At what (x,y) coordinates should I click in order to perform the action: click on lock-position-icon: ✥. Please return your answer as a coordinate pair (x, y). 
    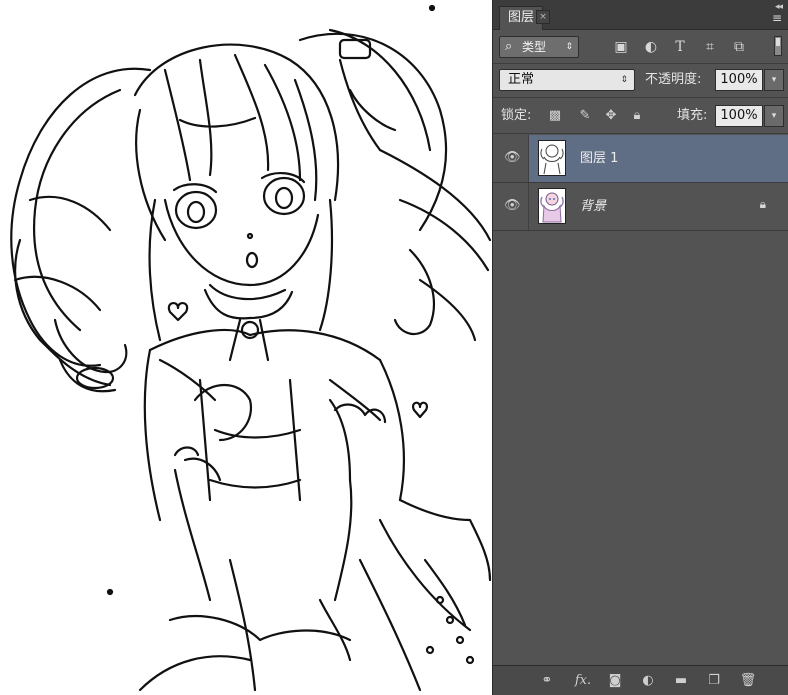
    Looking at the image, I should click on (611, 116).